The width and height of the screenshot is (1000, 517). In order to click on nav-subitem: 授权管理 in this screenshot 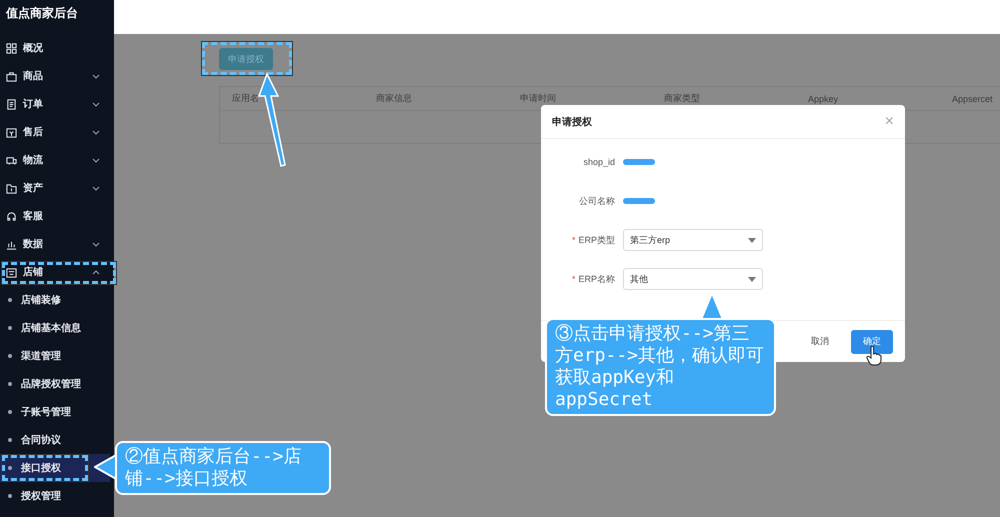, I will do `click(55, 496)`.